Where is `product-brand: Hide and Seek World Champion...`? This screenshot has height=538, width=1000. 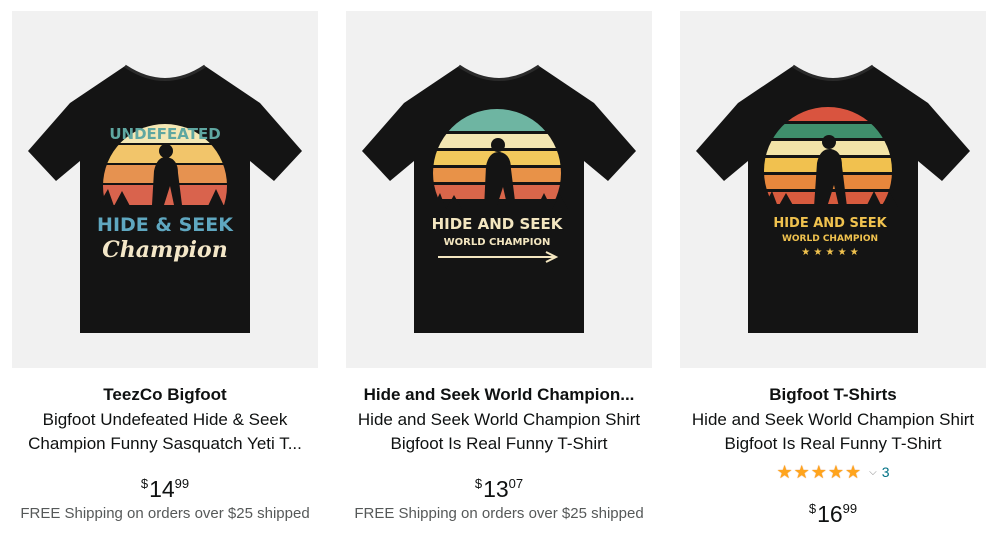 product-brand: Hide and Seek World Champion... is located at coordinates (499, 395).